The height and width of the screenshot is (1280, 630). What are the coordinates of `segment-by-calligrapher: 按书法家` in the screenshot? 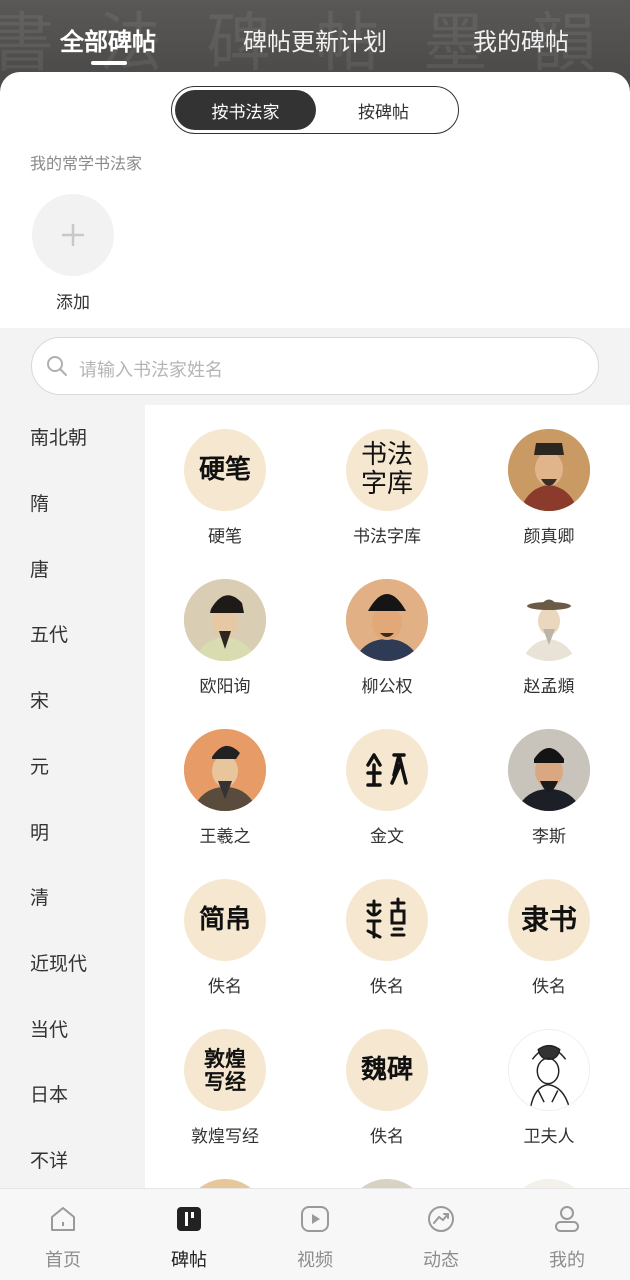 It's located at (245, 110).